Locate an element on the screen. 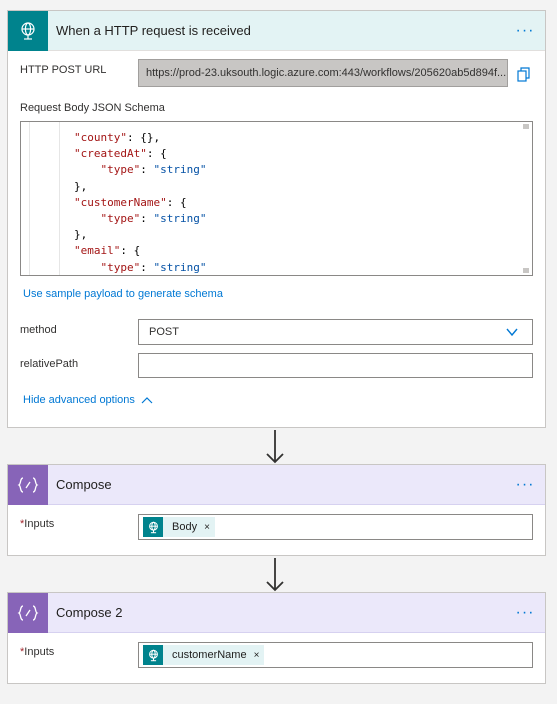 The height and width of the screenshot is (704, 557). compose-card: Compose ··· *Inputs Body × is located at coordinates (276, 510).